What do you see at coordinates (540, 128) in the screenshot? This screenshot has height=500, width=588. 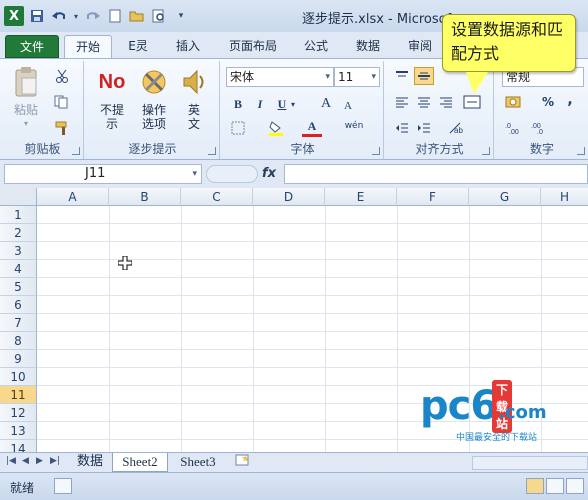 I see `decrease-decimal-icon: .00.0` at bounding box center [540, 128].